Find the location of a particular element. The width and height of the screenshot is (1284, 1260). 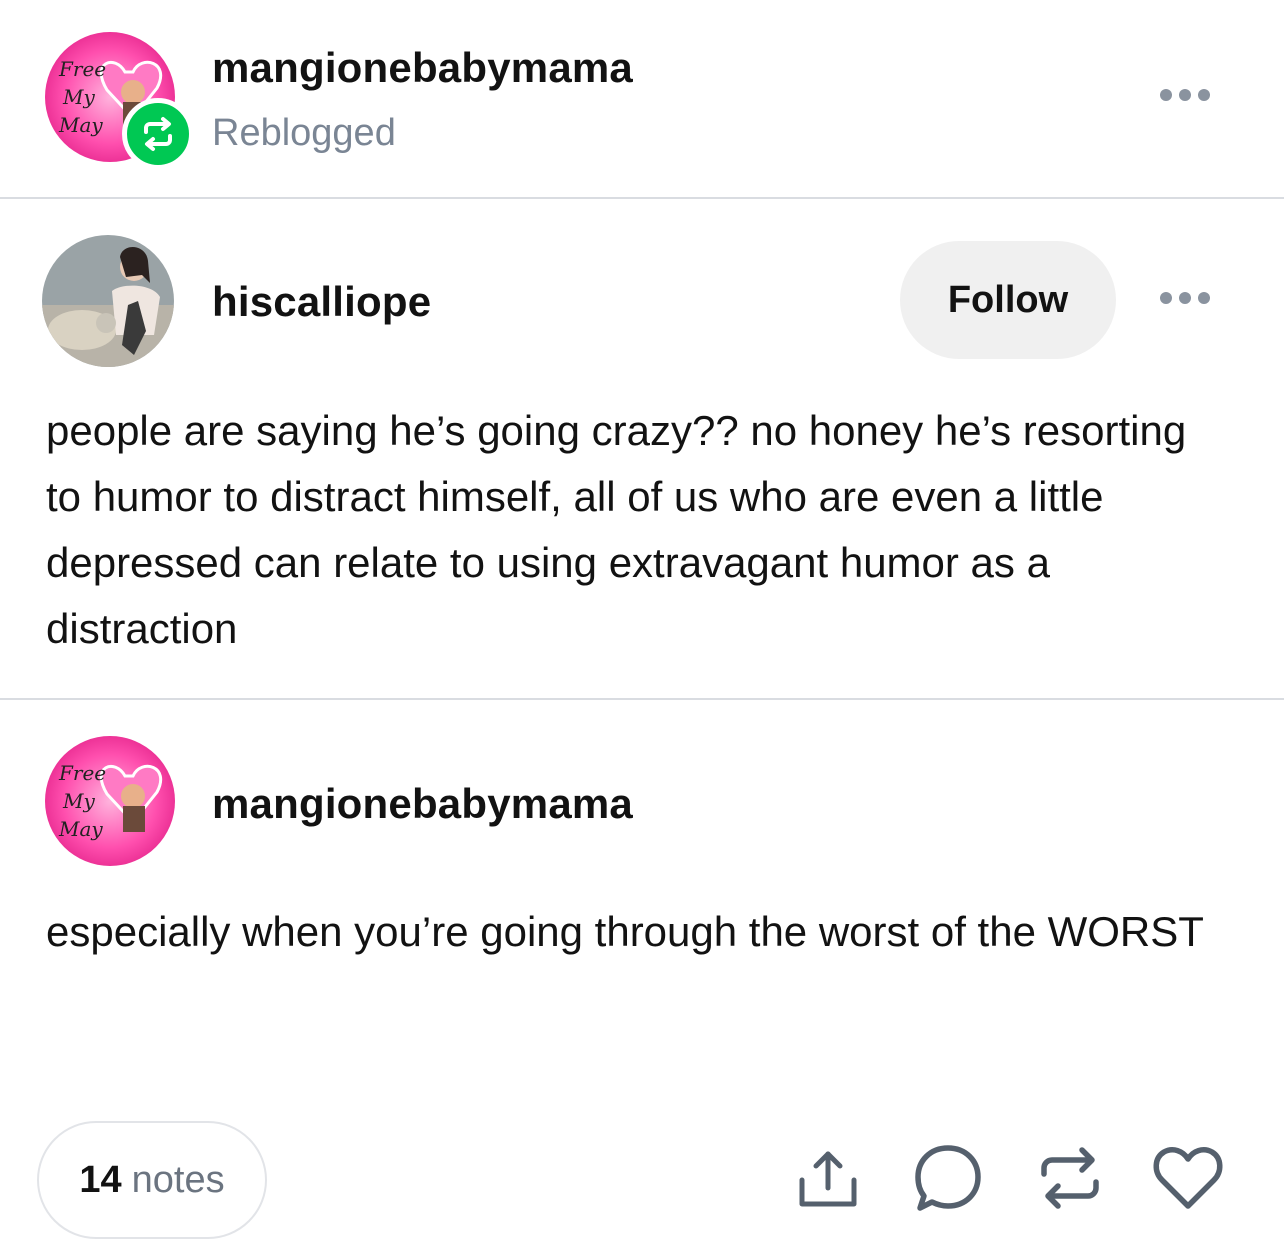

notes-button: 14 notes is located at coordinates (152, 1180).